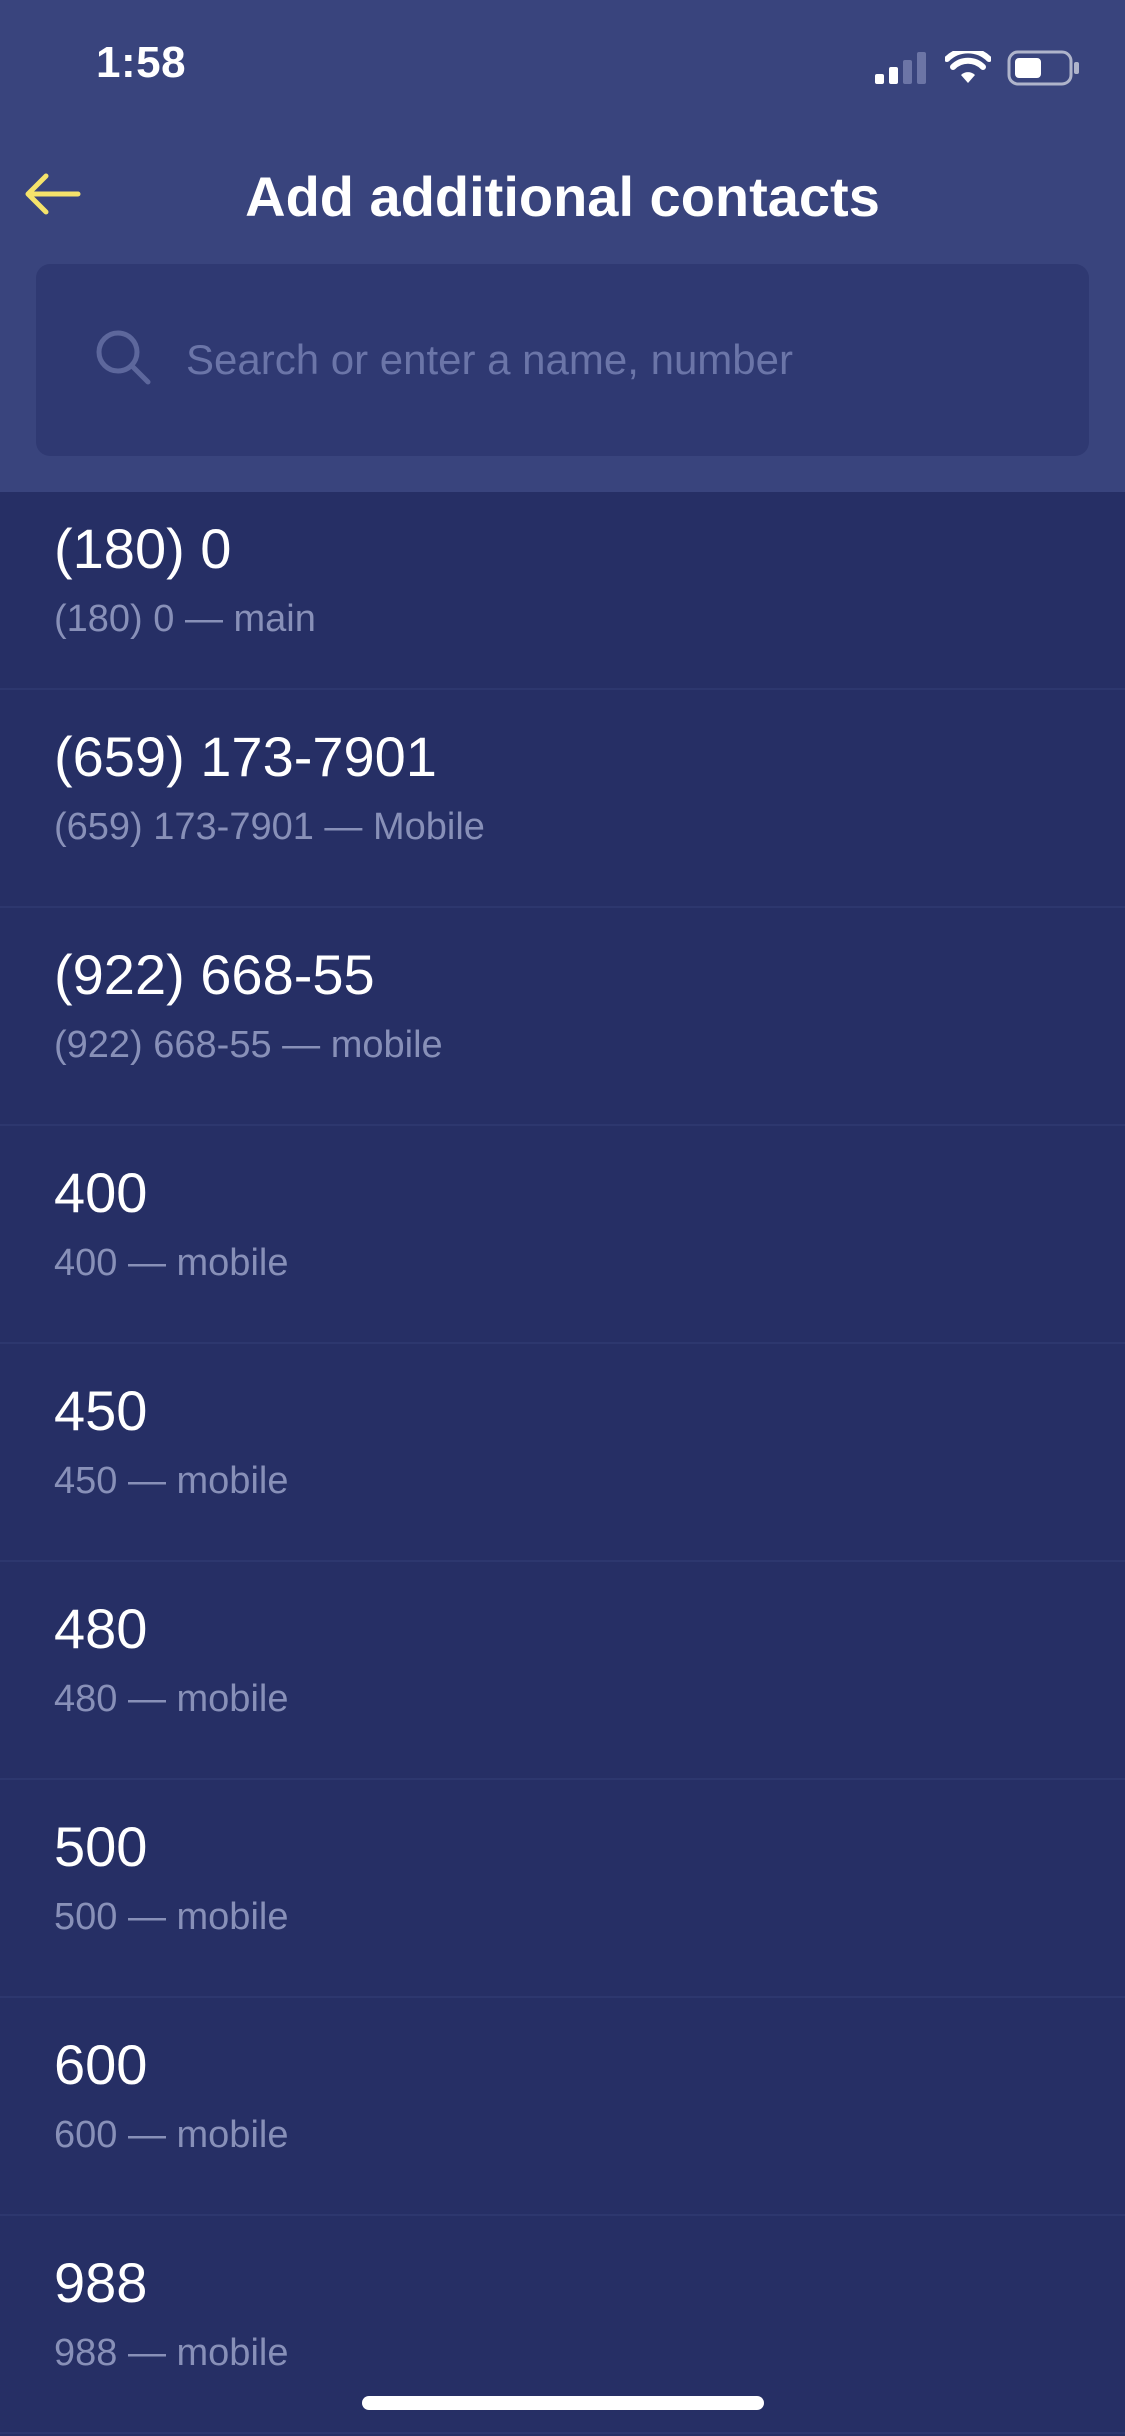  What do you see at coordinates (562, 799) in the screenshot?
I see `list-item: (659) 173-7901 (659) 173-7901 — Mobile` at bounding box center [562, 799].